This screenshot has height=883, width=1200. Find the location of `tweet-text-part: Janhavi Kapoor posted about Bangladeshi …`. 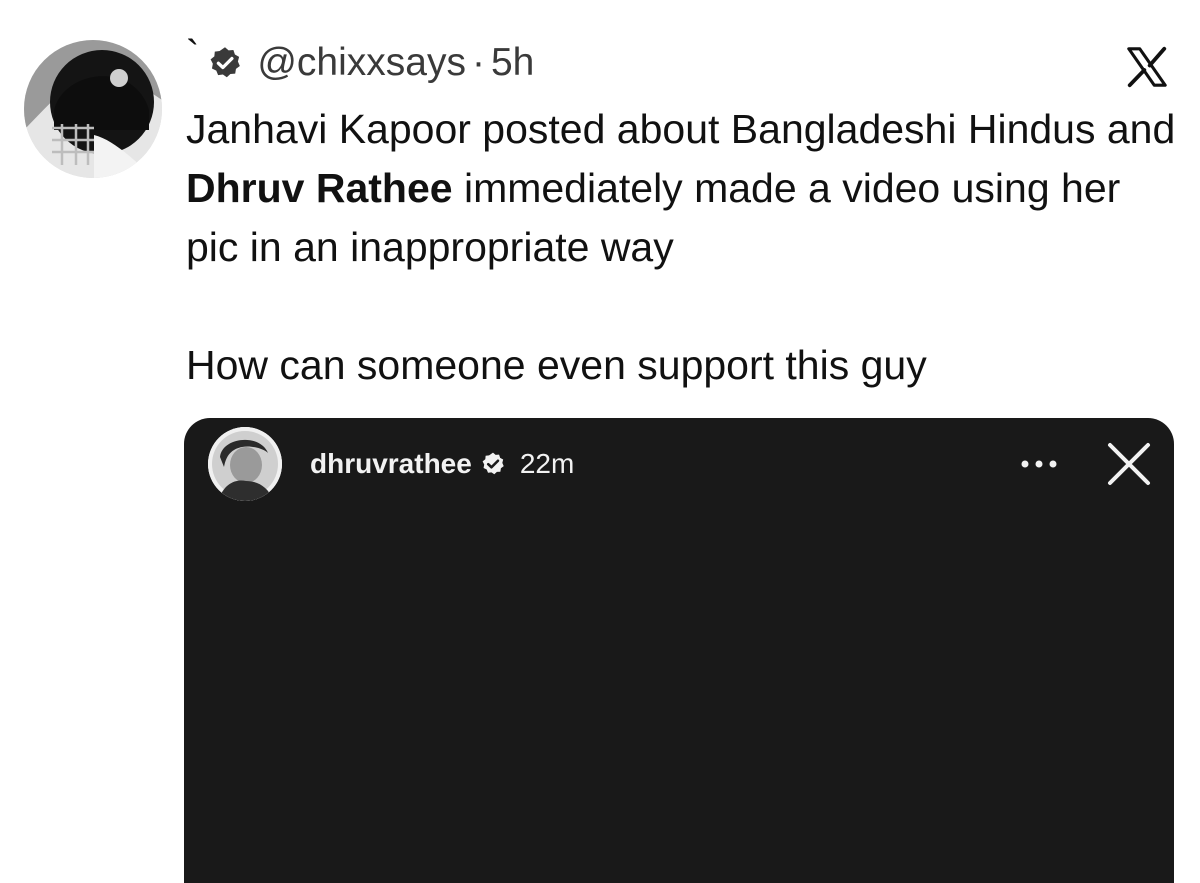

tweet-text-part: Janhavi Kapoor posted about Bangladeshi … is located at coordinates (681, 129).